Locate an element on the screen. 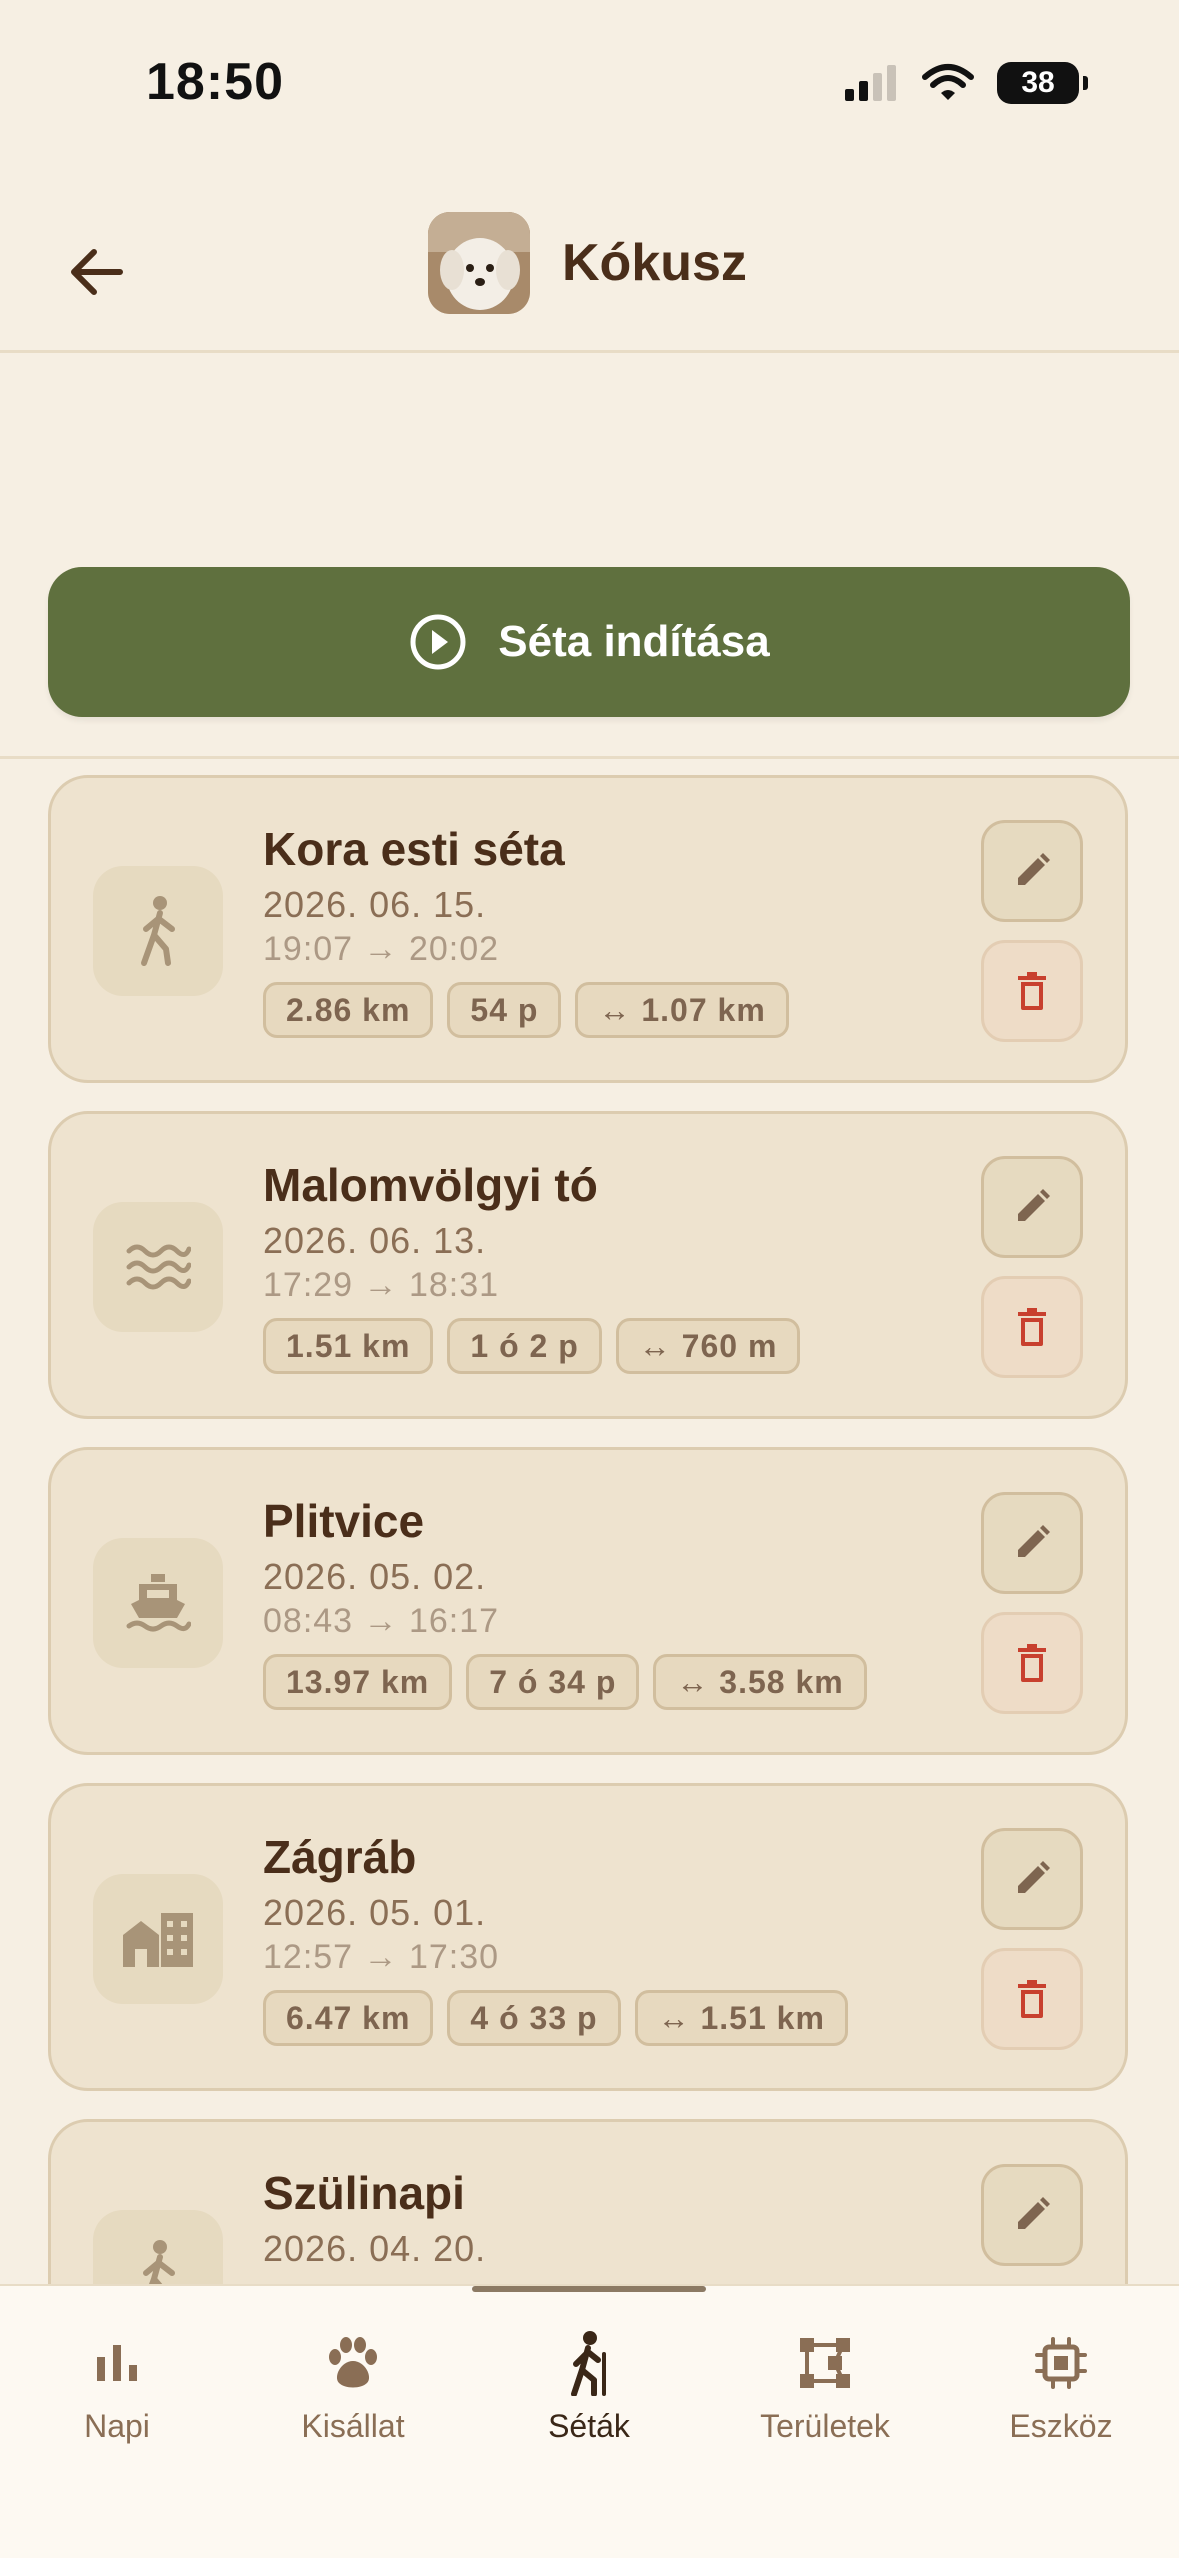 Image resolution: width=1179 pixels, height=2558 pixels. nav-item-teruletek: Területek is located at coordinates (825, 2386).